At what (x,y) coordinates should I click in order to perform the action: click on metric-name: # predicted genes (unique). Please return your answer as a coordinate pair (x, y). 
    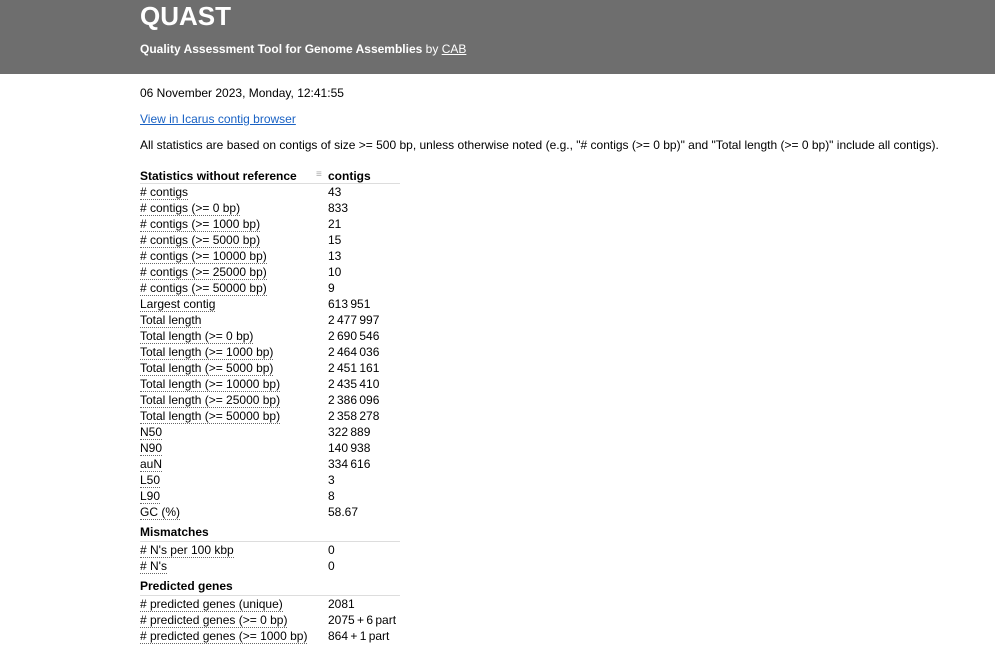
    Looking at the image, I should click on (211, 604).